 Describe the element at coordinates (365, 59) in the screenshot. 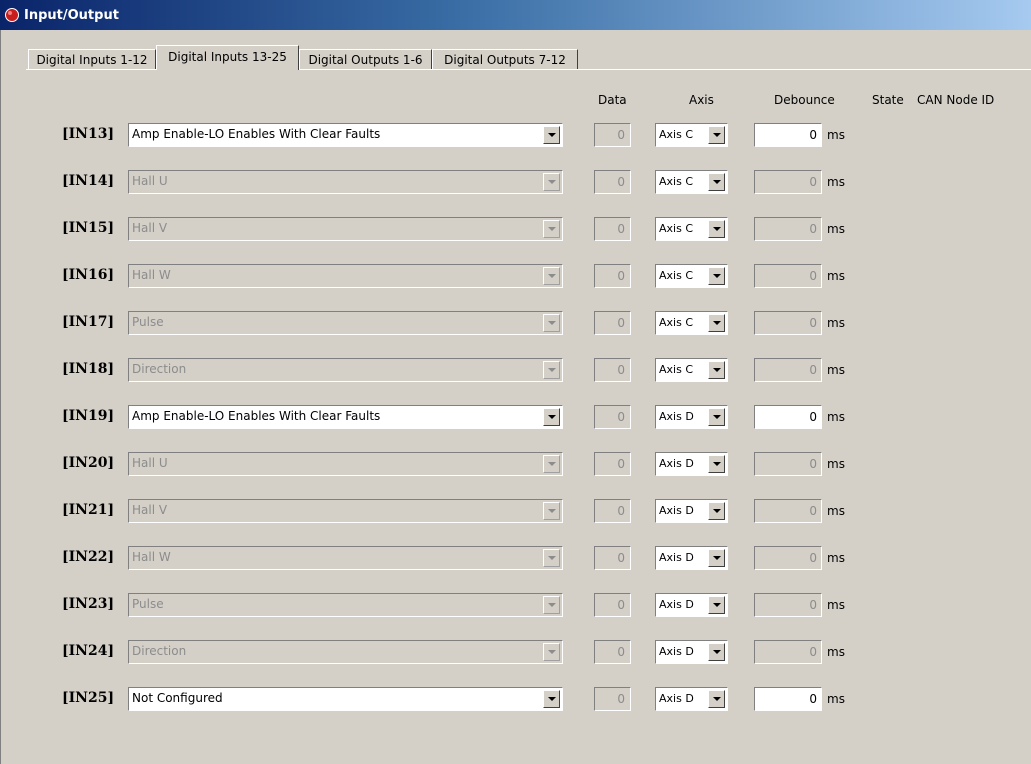

I see `tab-digital-outputs-1-6: Digital Outputs 1-6` at that location.